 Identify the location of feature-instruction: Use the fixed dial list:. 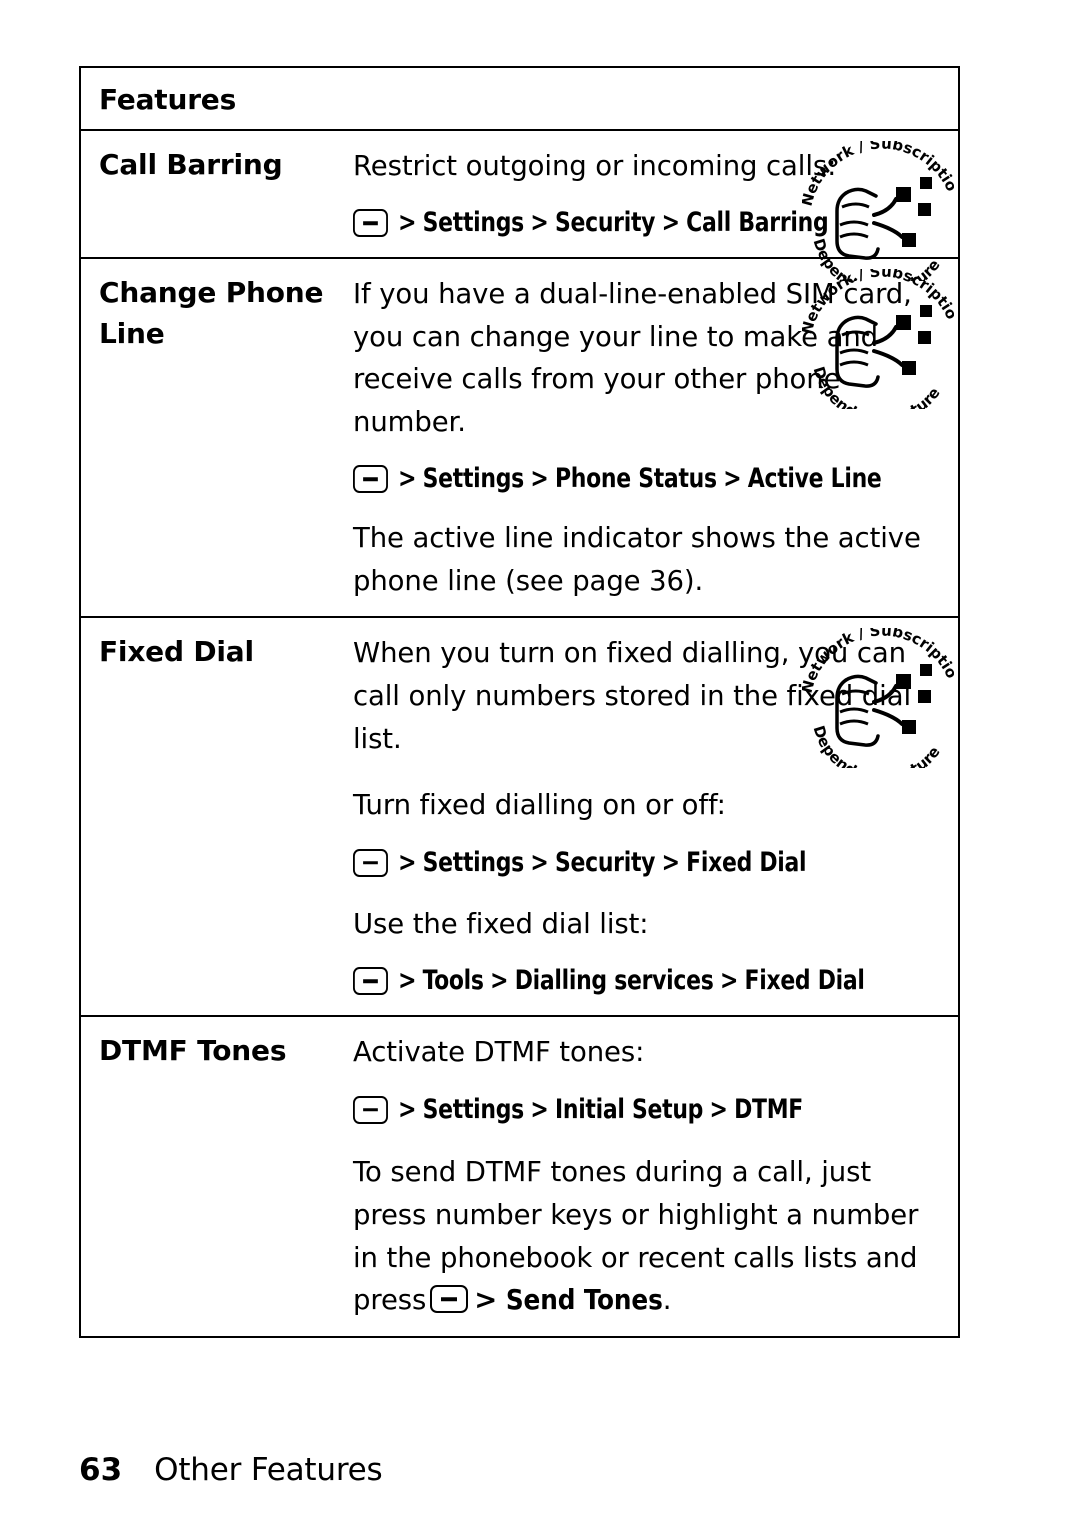
(501, 923).